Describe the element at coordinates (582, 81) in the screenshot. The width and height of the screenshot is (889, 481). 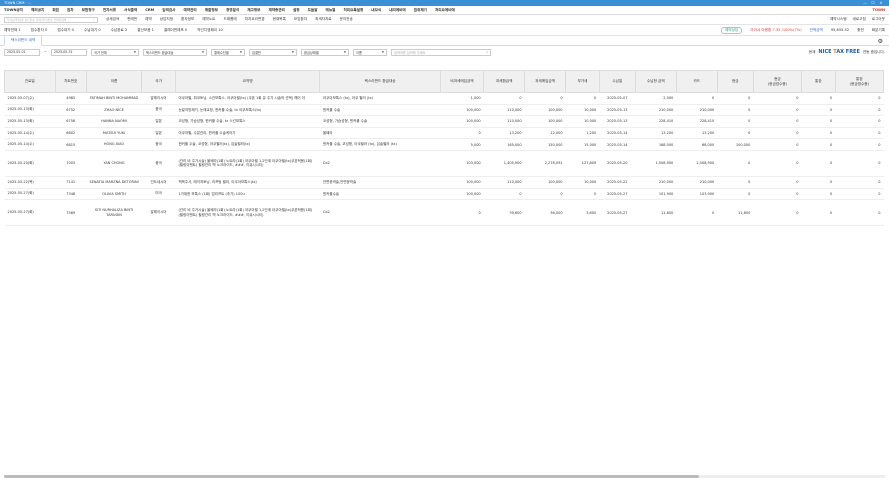
I see `column-header: 부가세` at that location.